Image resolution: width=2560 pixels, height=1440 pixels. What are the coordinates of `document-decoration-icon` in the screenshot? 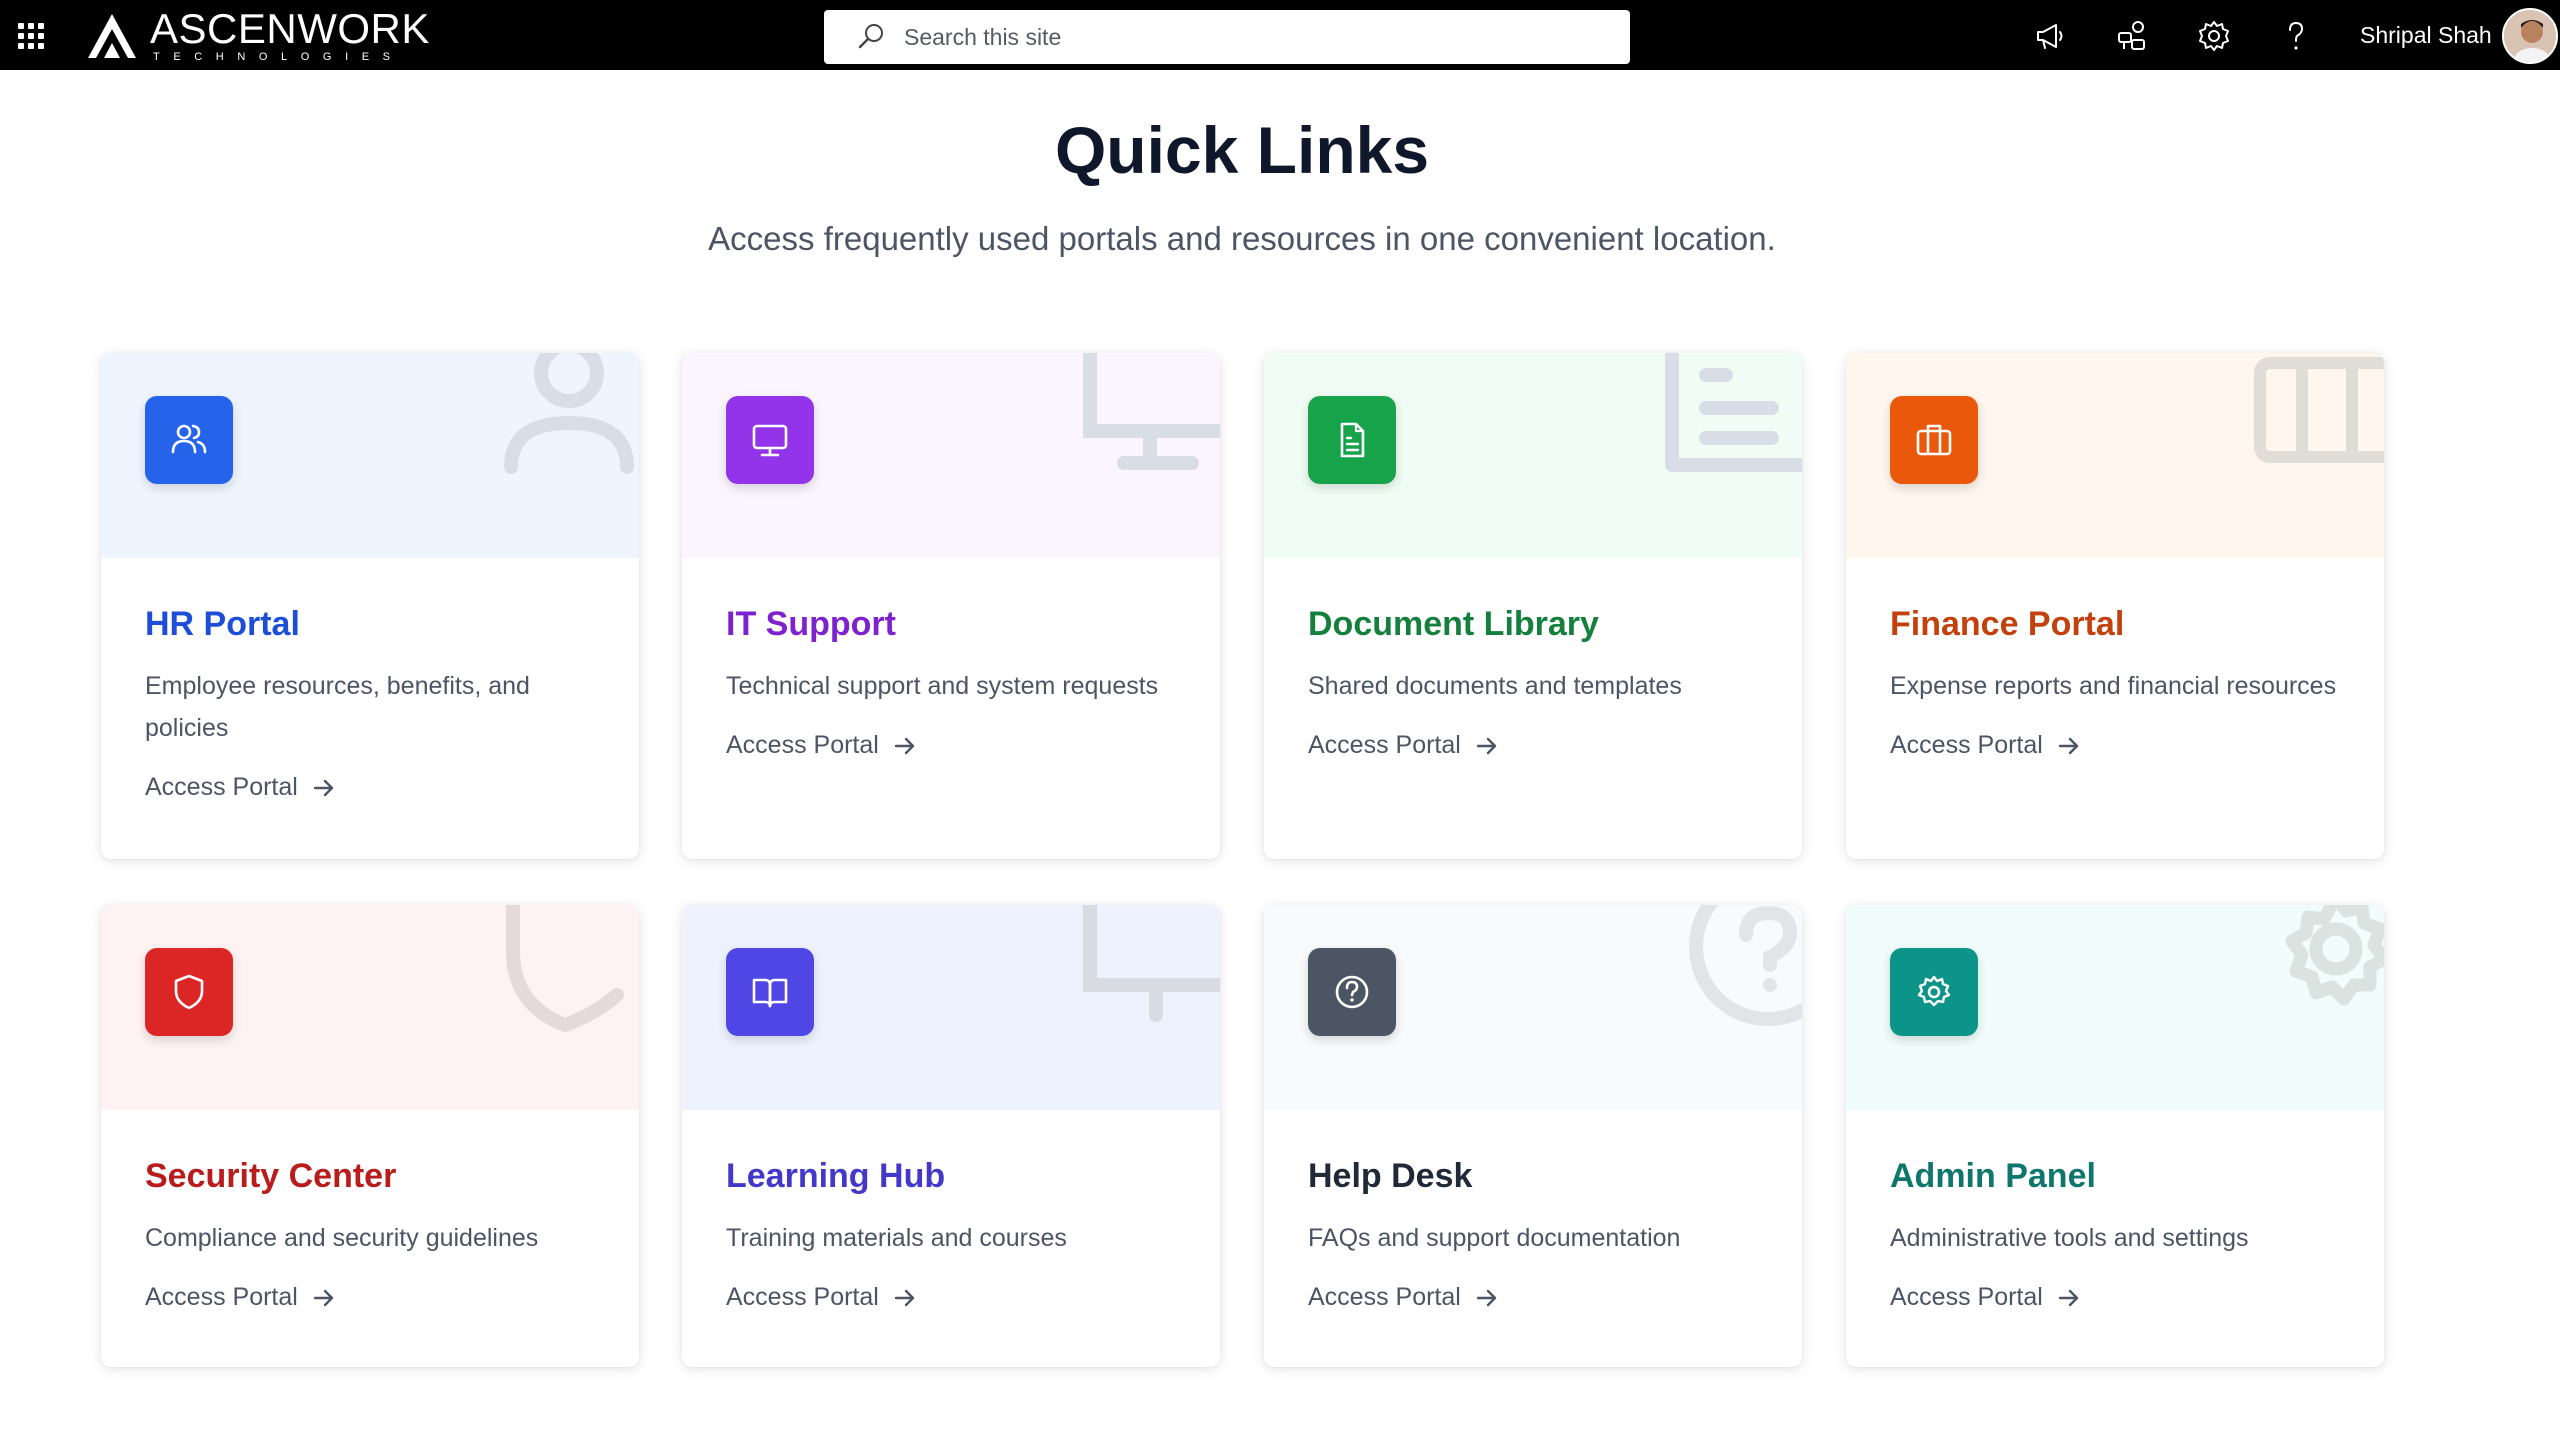 It's located at (1733, 412).